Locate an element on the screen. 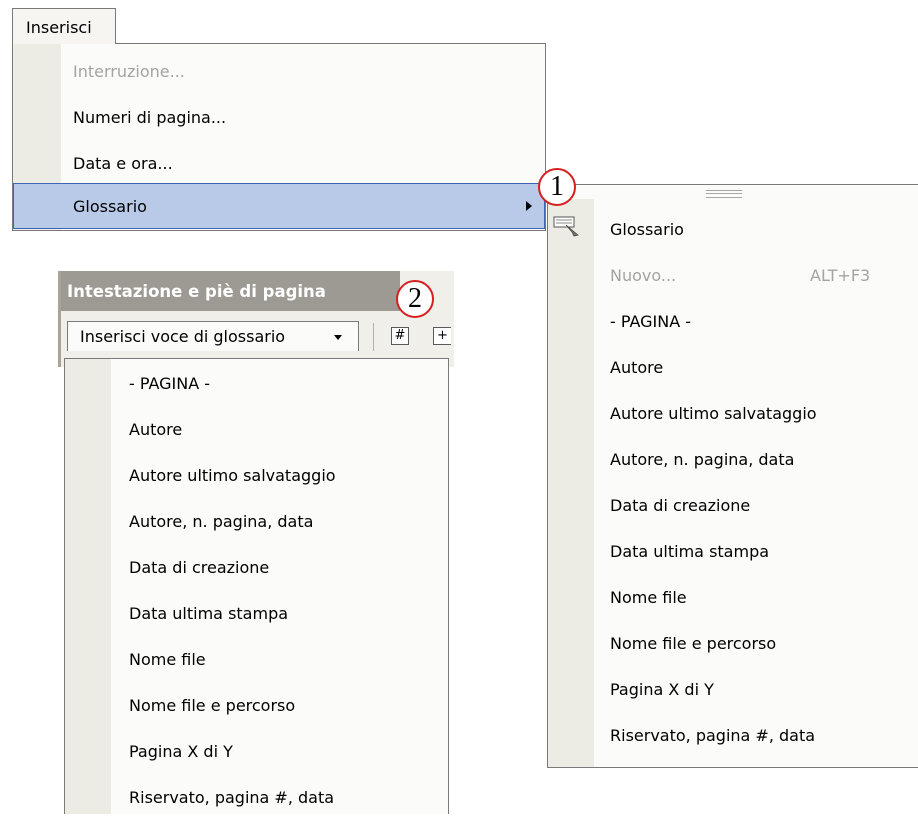 The image size is (918, 819). submenu-item-nome-file-e-percorso: Nome file e percorso is located at coordinates (733, 644).